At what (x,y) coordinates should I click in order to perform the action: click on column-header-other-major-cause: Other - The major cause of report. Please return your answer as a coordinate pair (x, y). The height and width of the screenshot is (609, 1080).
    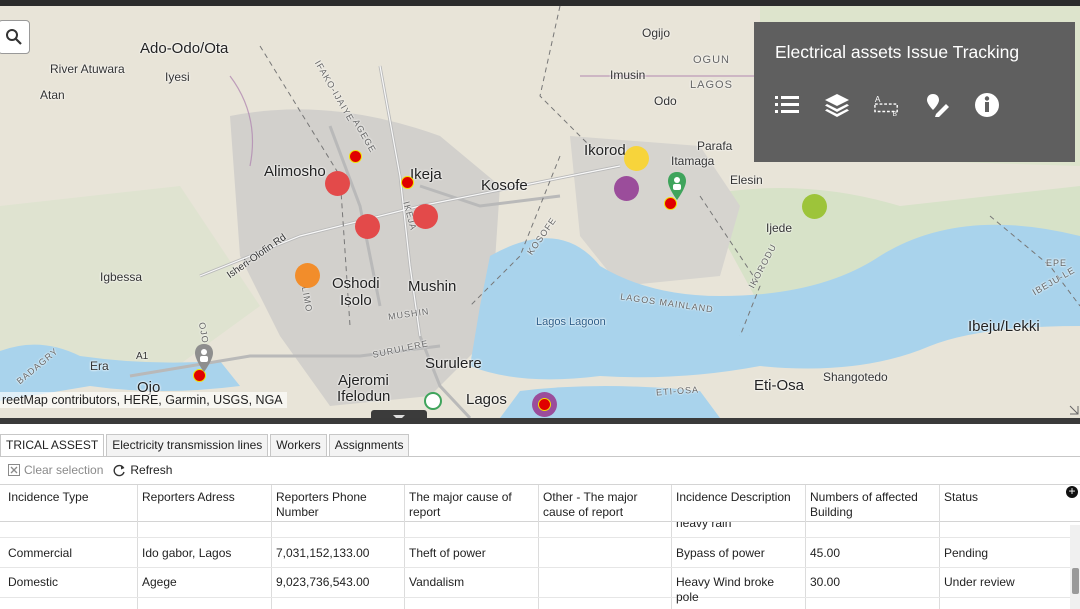
    Looking at the image, I should click on (604, 505).